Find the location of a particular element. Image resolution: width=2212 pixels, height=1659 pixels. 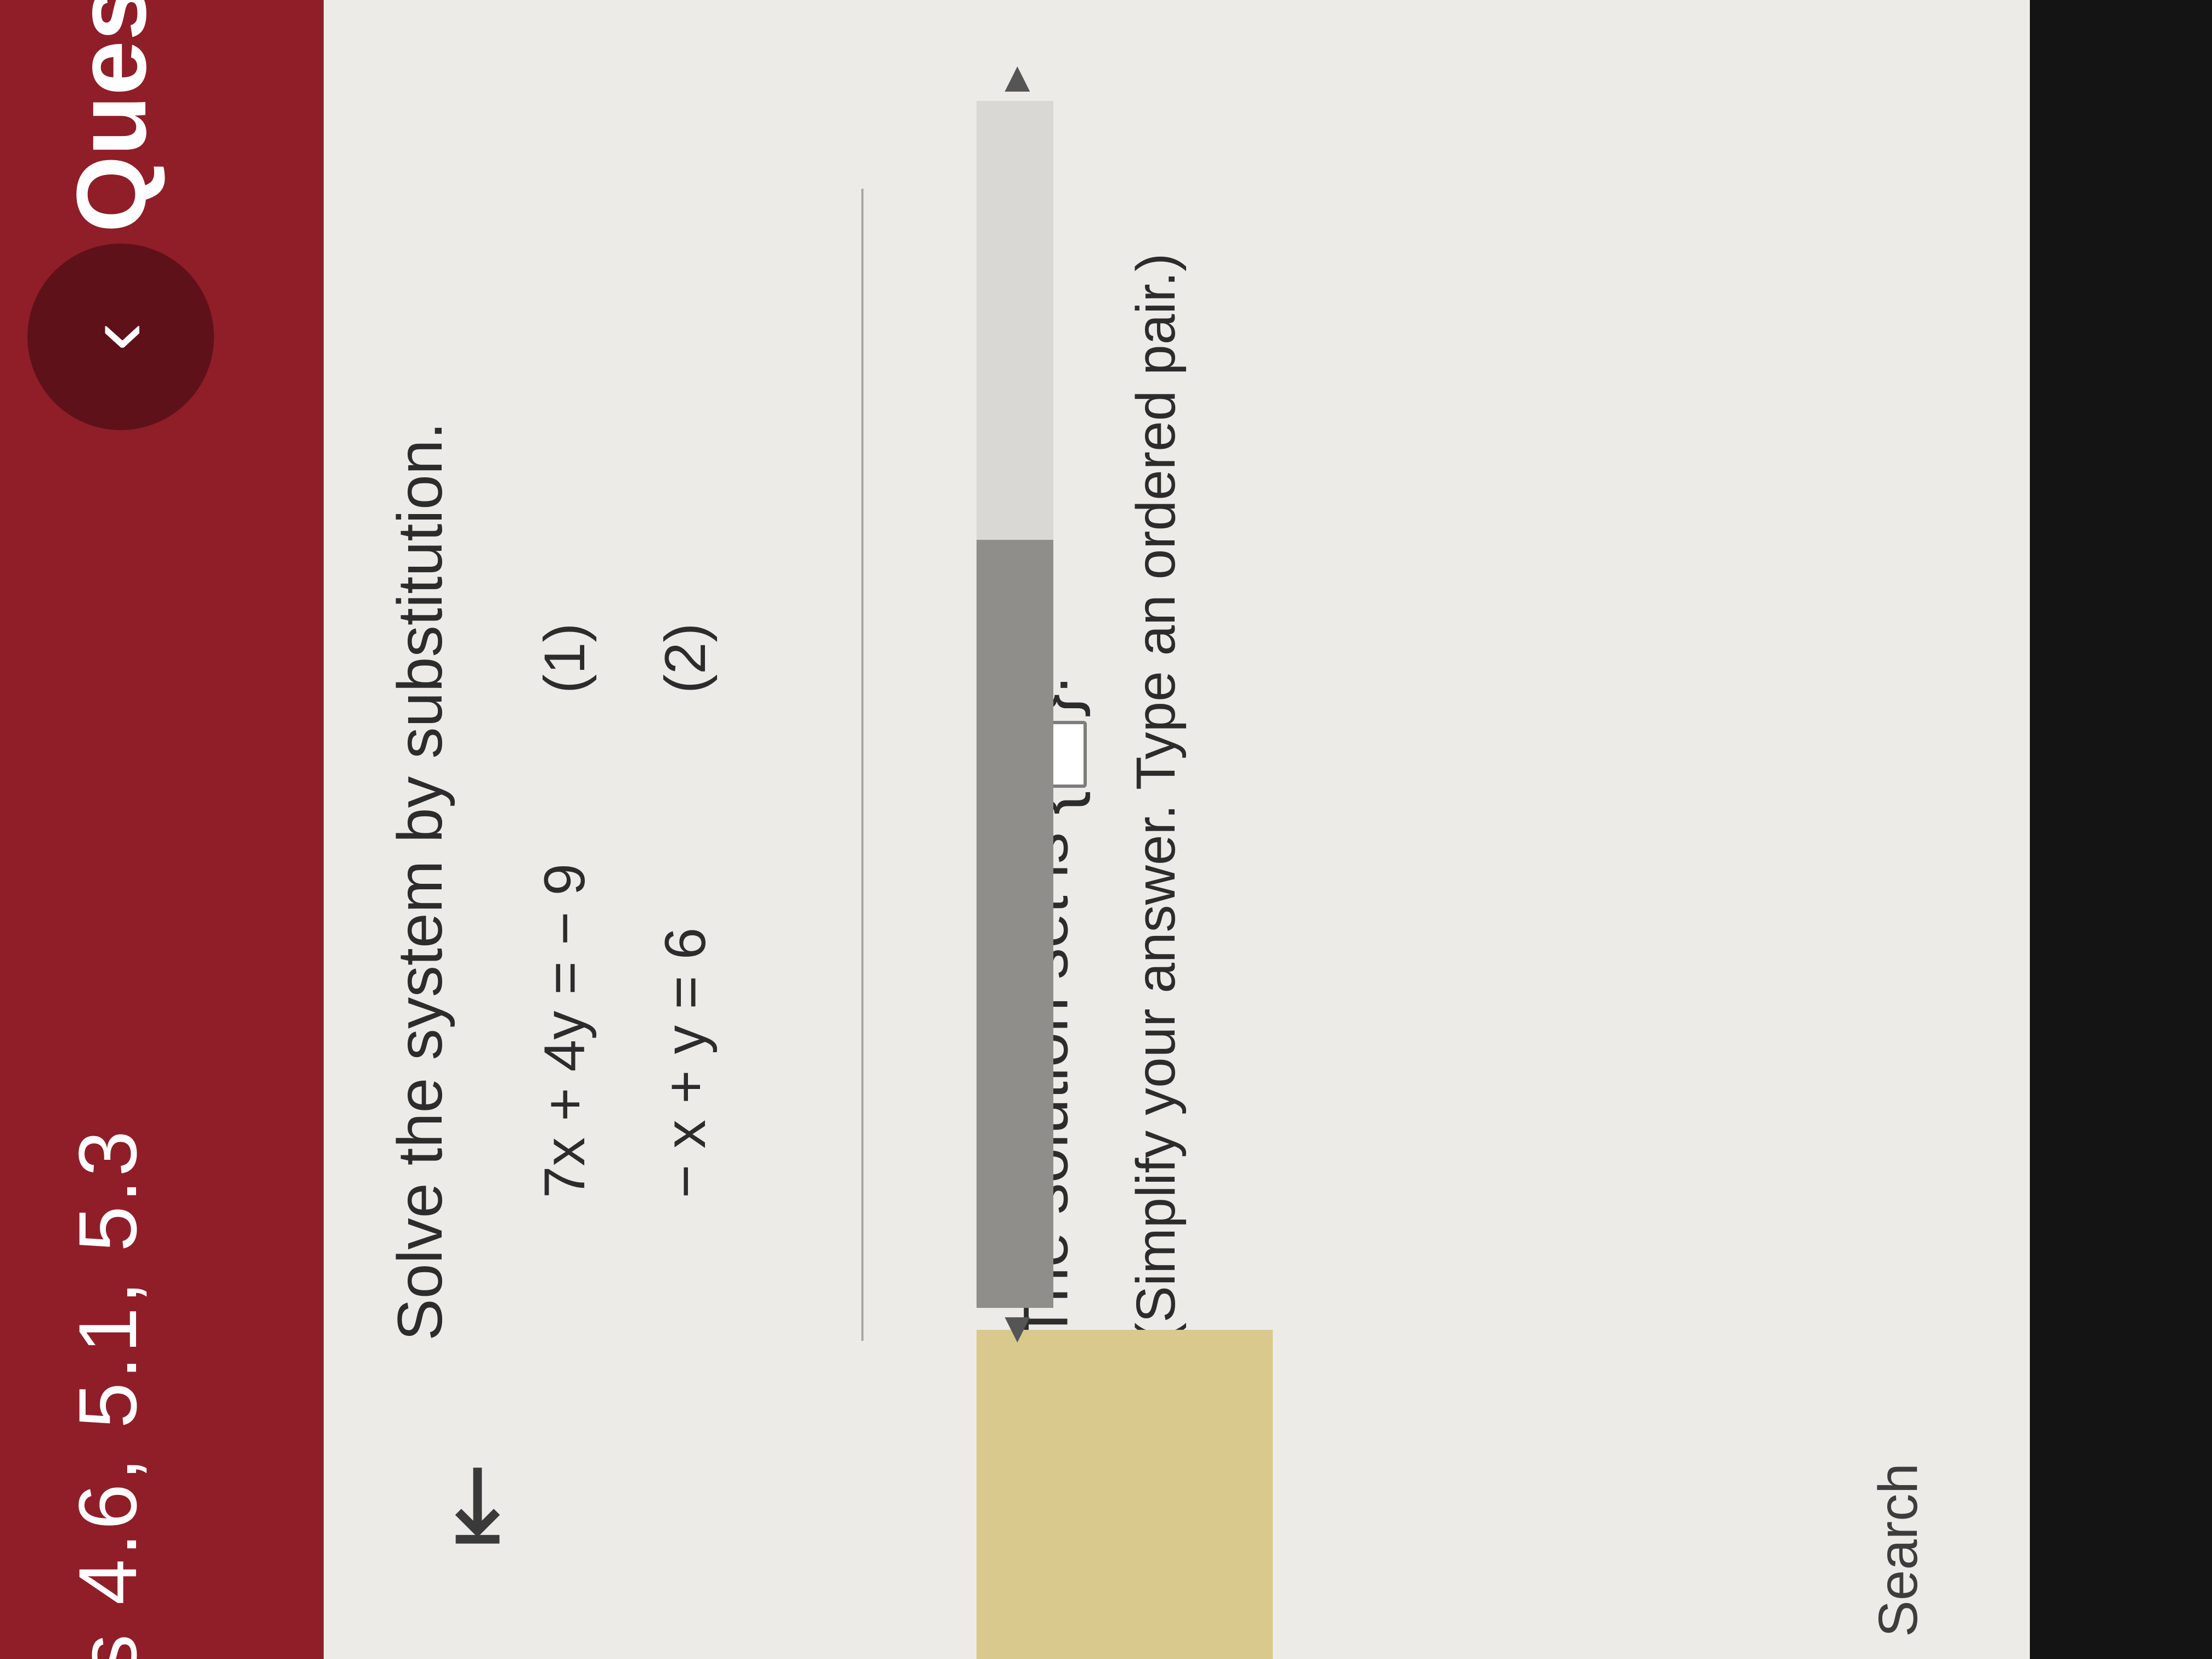

equation-1-label: (1) is located at coordinates (565, 658).